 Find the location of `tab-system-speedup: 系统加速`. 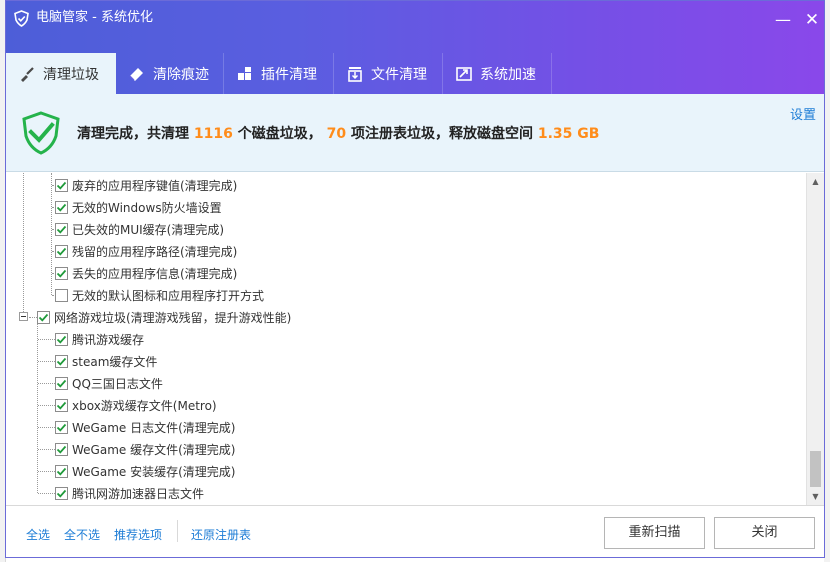

tab-system-speedup: 系统加速 is located at coordinates (497, 73).